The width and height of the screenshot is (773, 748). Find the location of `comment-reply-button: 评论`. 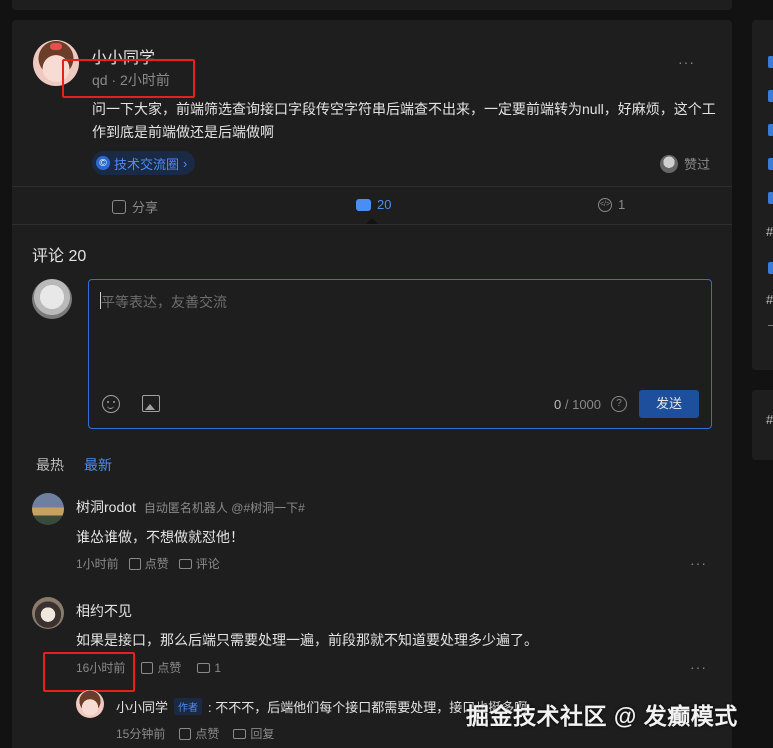

comment-reply-button: 评论 is located at coordinates (199, 563).